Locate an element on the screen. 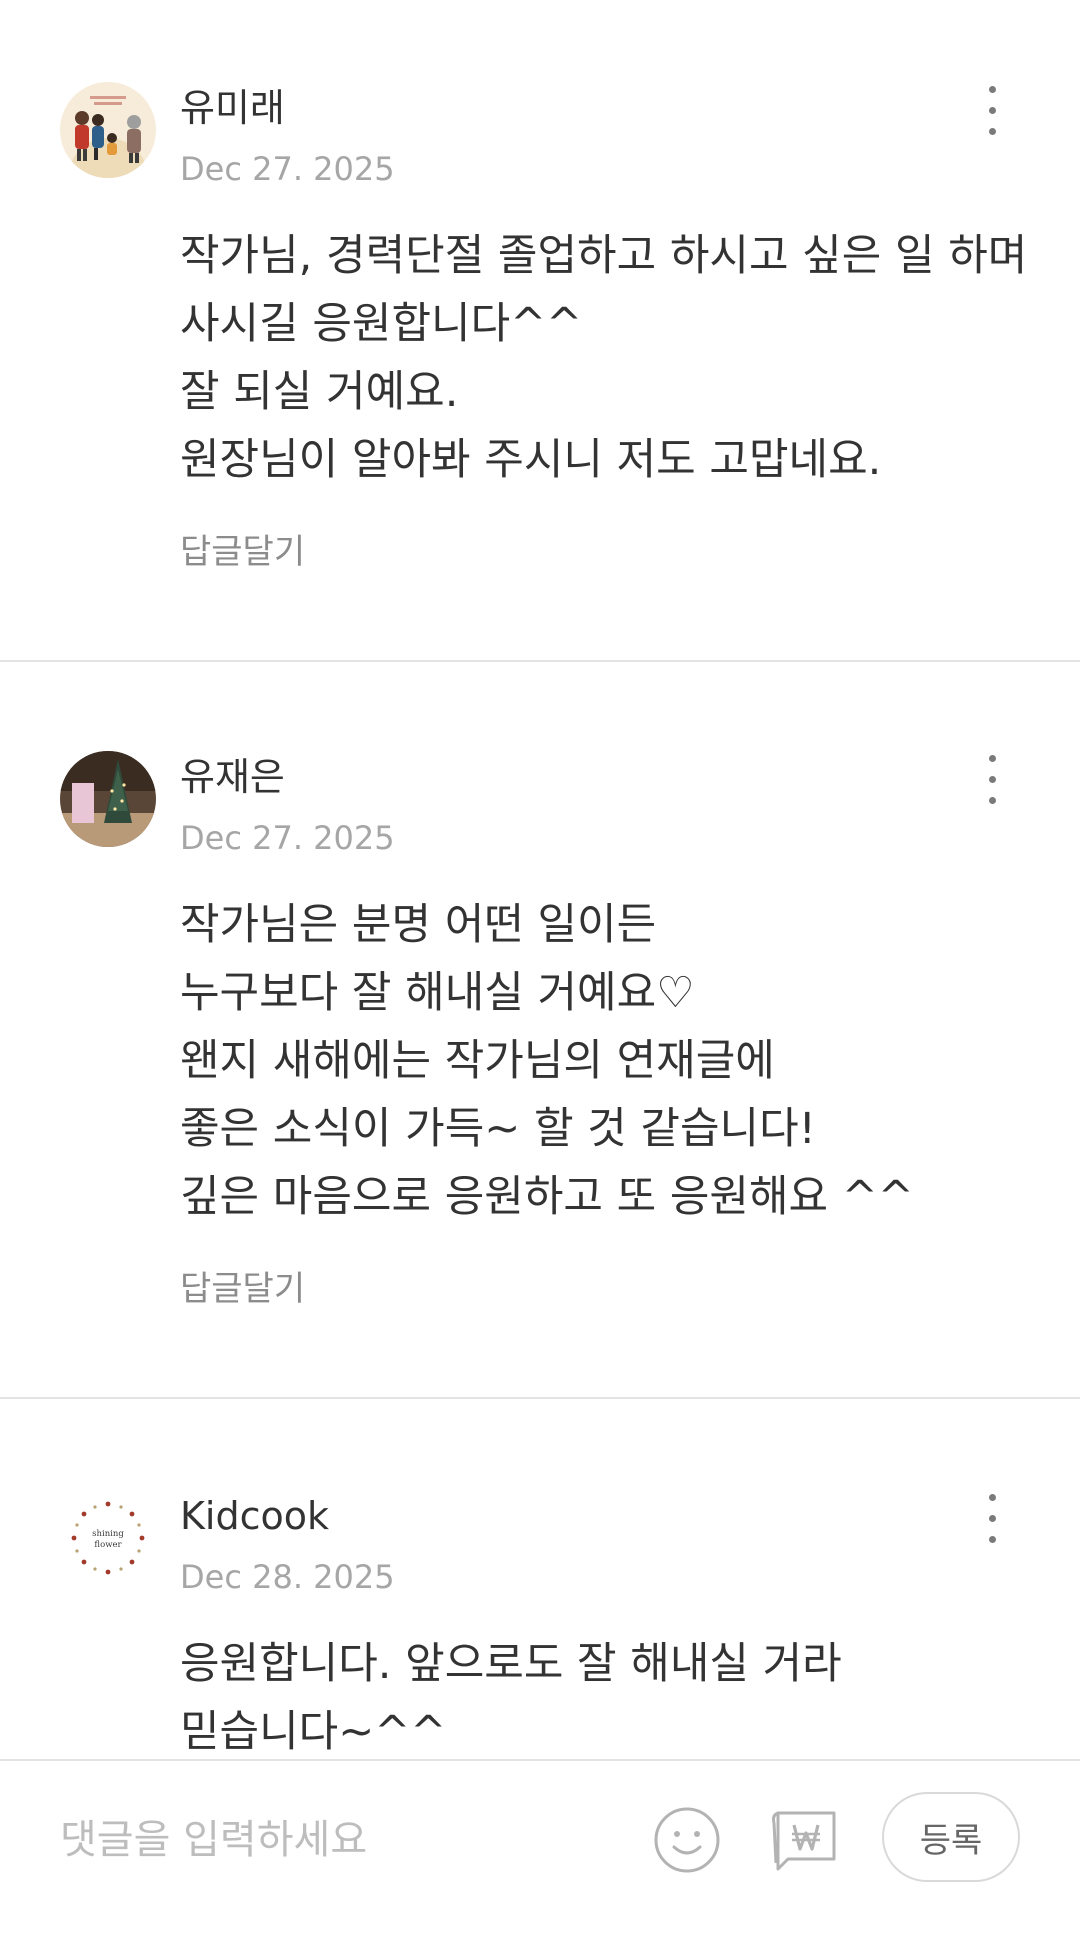  comment-text-line: 작가님은 분명 어떤 일이든 is located at coordinates (418, 925).